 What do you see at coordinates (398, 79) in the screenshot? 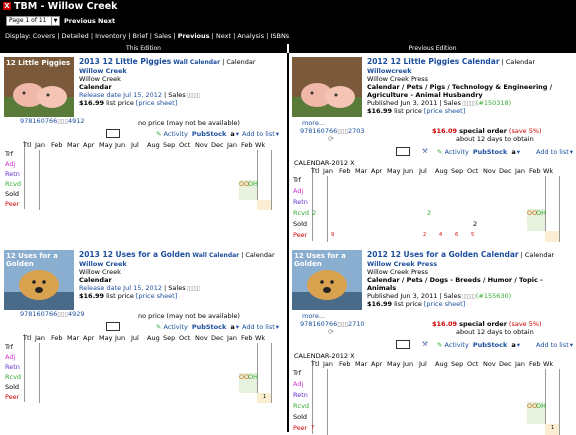
I see `publisher-name: Willow Creek Press` at bounding box center [398, 79].